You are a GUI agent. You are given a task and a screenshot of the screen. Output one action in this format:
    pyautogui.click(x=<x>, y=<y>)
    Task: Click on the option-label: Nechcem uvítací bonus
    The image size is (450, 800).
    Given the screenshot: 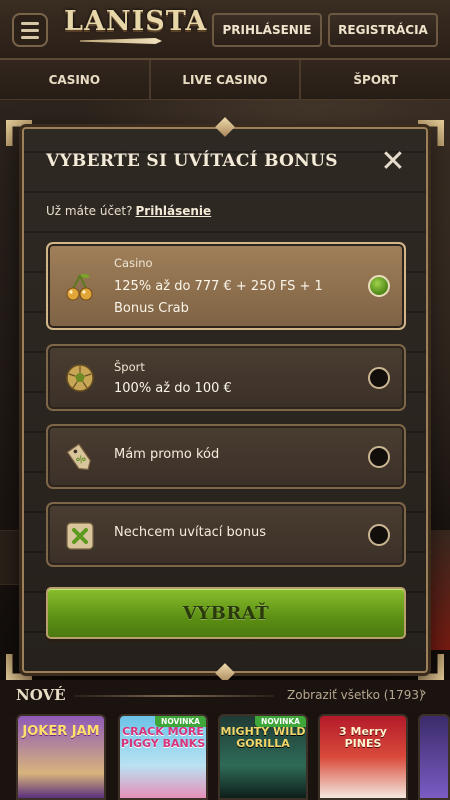 What is the action you would take?
    pyautogui.click(x=190, y=532)
    